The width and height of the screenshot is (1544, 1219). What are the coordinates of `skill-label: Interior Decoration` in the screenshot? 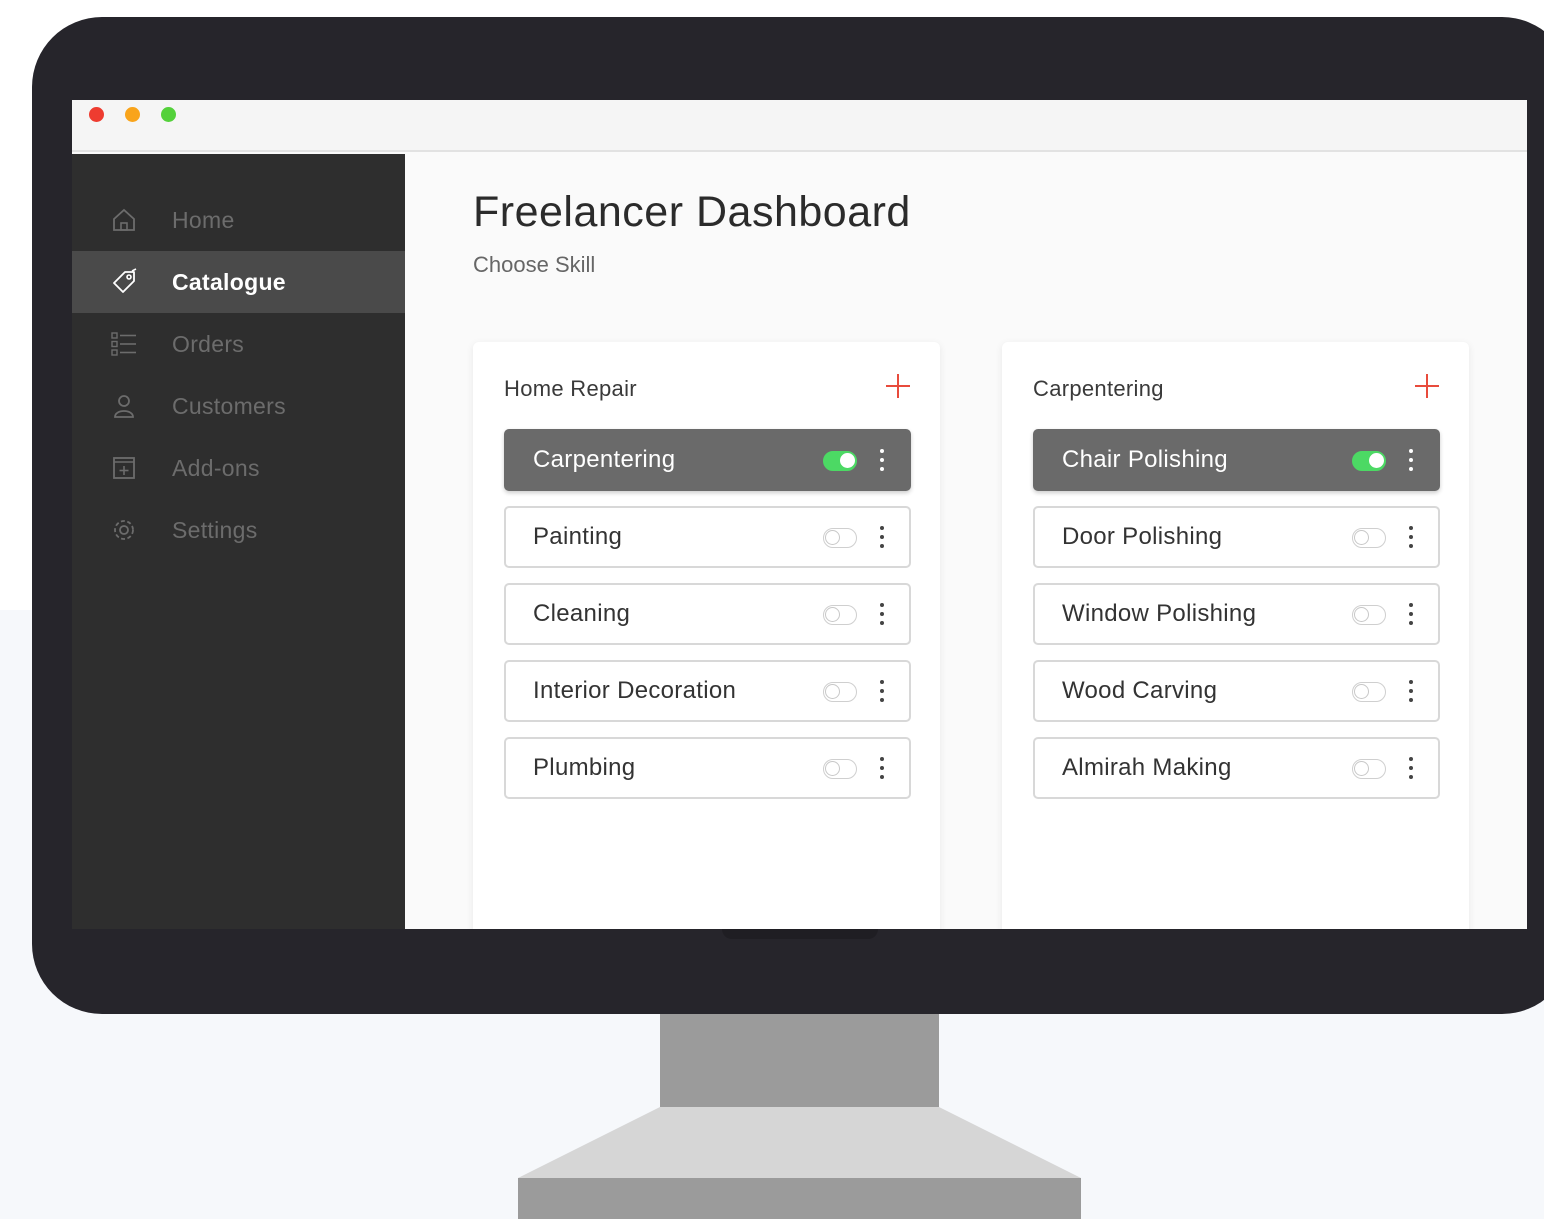 It's located at (635, 690).